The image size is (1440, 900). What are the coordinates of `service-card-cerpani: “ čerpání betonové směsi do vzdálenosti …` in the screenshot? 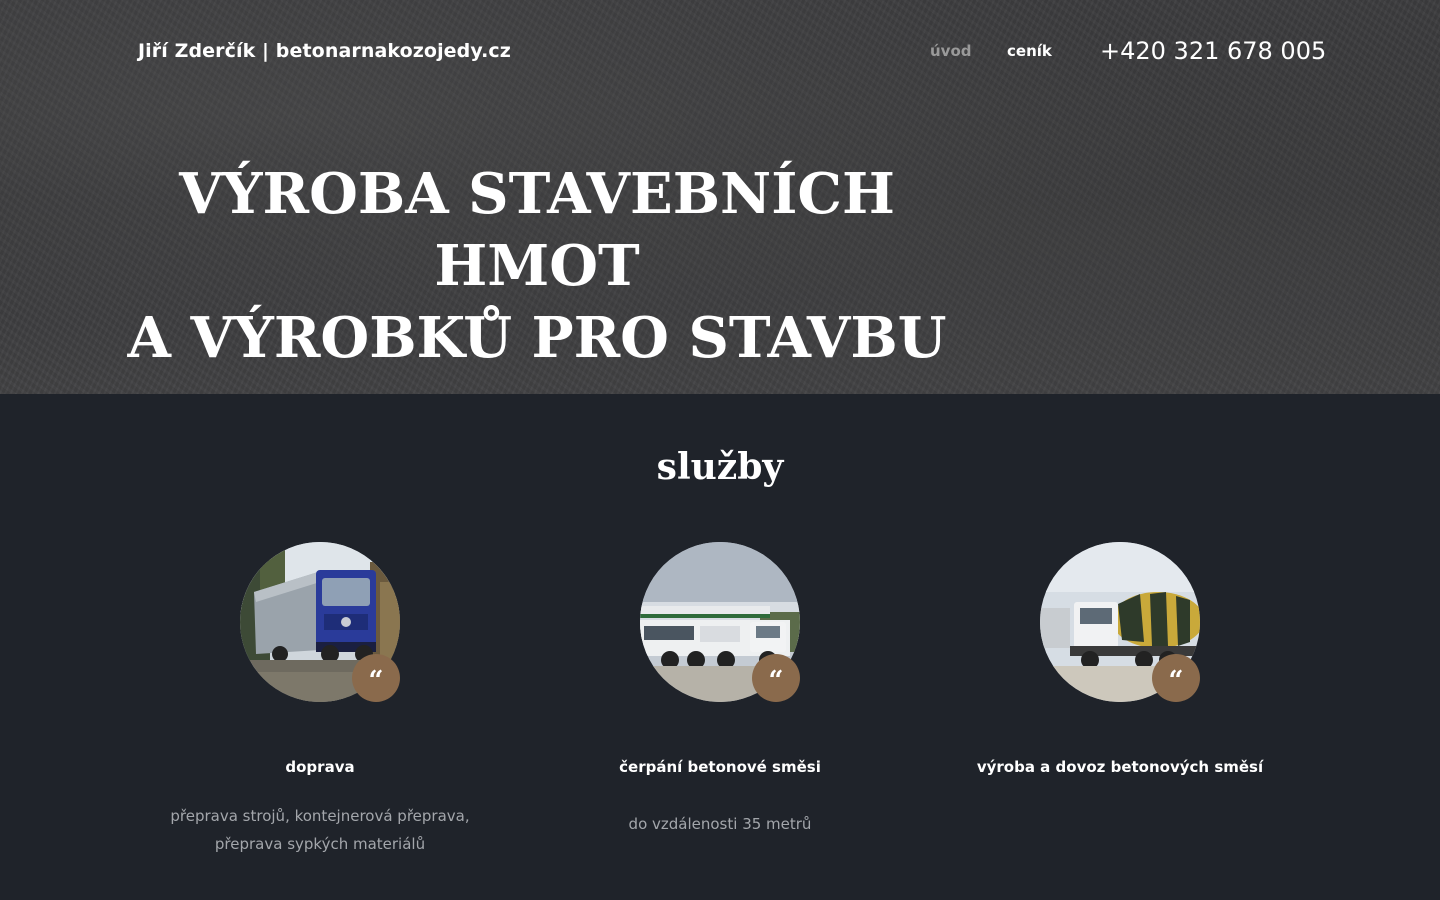 It's located at (720, 712).